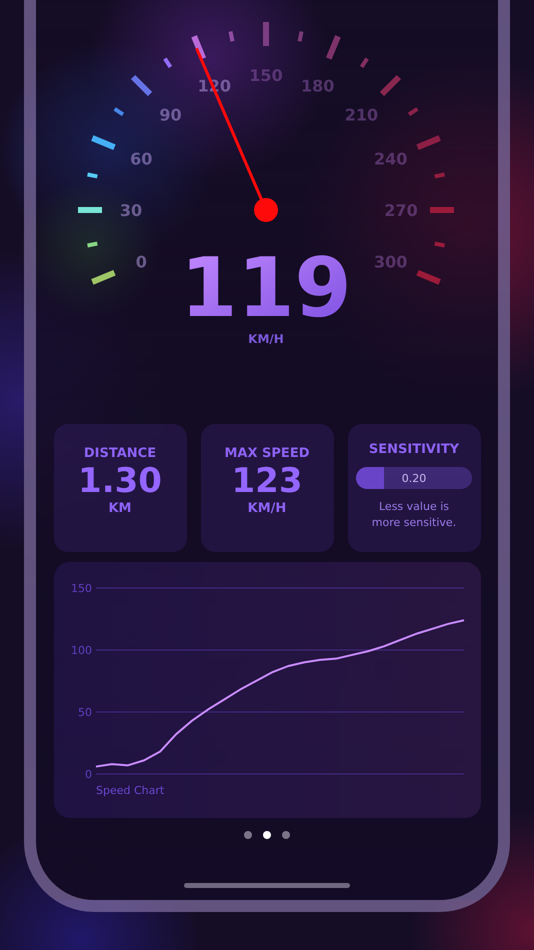 The height and width of the screenshot is (950, 534). I want to click on scale-label: 210, so click(361, 115).